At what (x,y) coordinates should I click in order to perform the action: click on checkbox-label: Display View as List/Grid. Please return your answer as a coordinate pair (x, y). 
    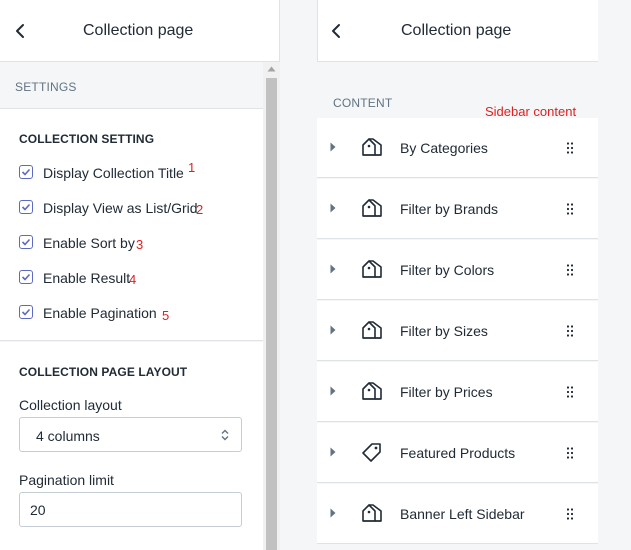
    Looking at the image, I should click on (120, 208).